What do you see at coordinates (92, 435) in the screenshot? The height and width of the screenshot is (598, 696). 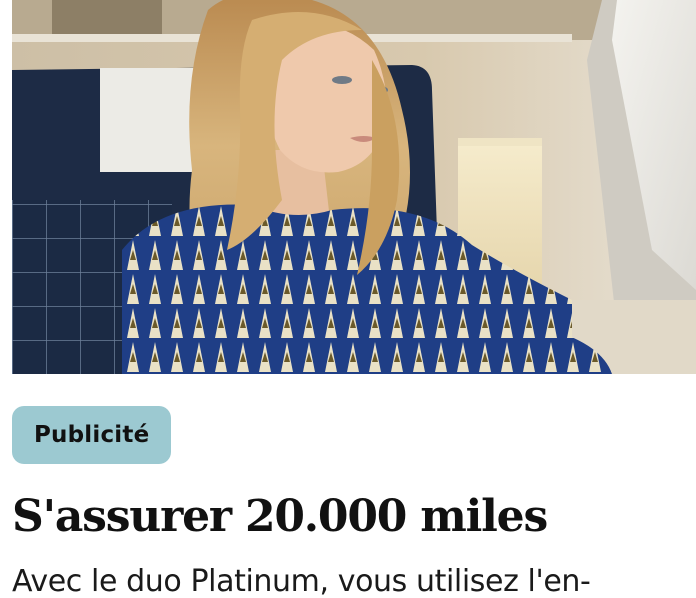 I see `advertisement-badge: Publicité` at bounding box center [92, 435].